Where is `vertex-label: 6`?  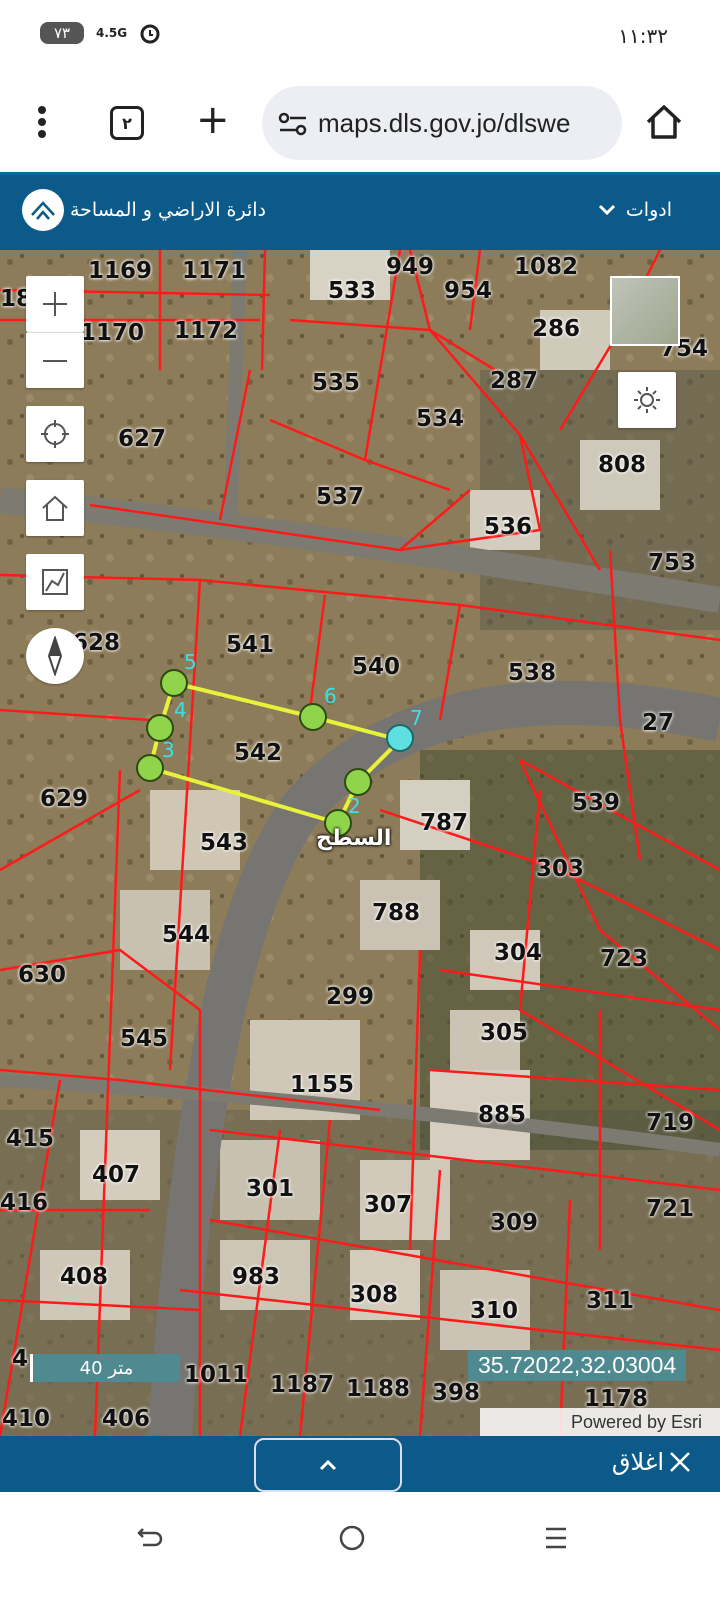
vertex-label: 6 is located at coordinates (330, 696).